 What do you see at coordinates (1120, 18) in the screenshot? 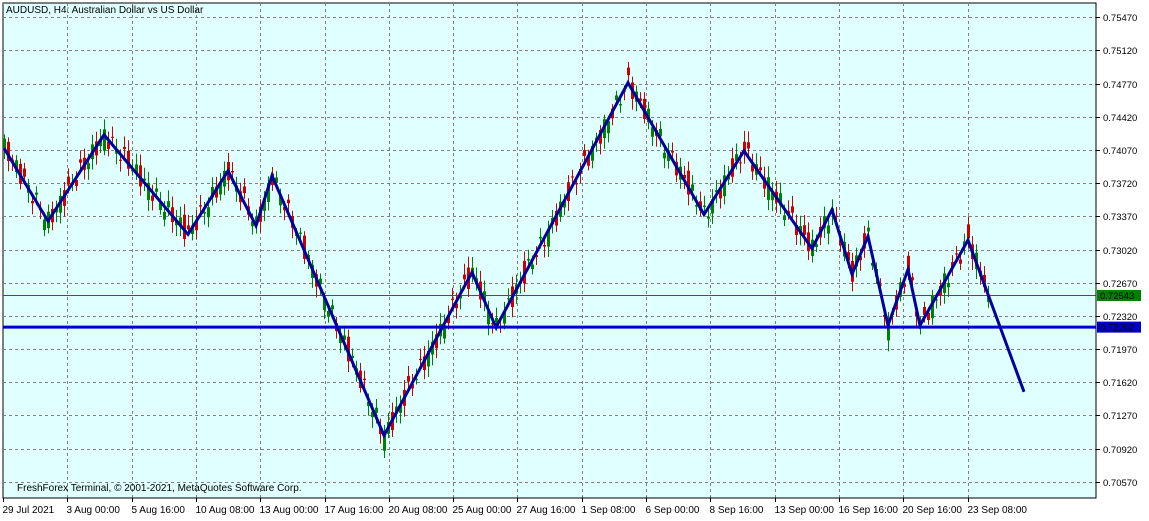
I see `price-tick-label: 0.75470` at bounding box center [1120, 18].